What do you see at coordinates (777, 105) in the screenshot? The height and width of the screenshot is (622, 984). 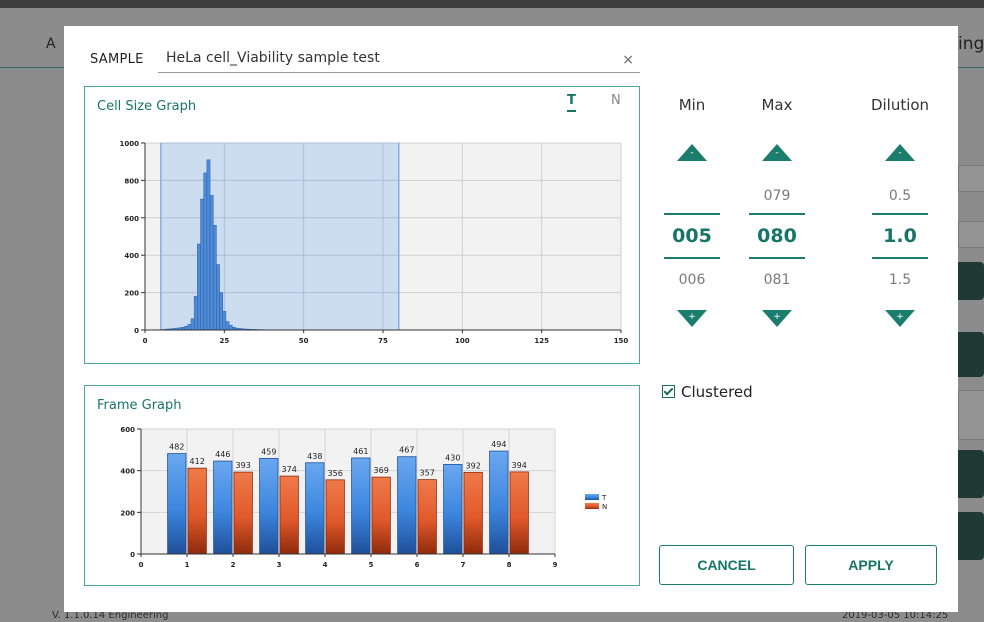 I see `max-label: Max` at bounding box center [777, 105].